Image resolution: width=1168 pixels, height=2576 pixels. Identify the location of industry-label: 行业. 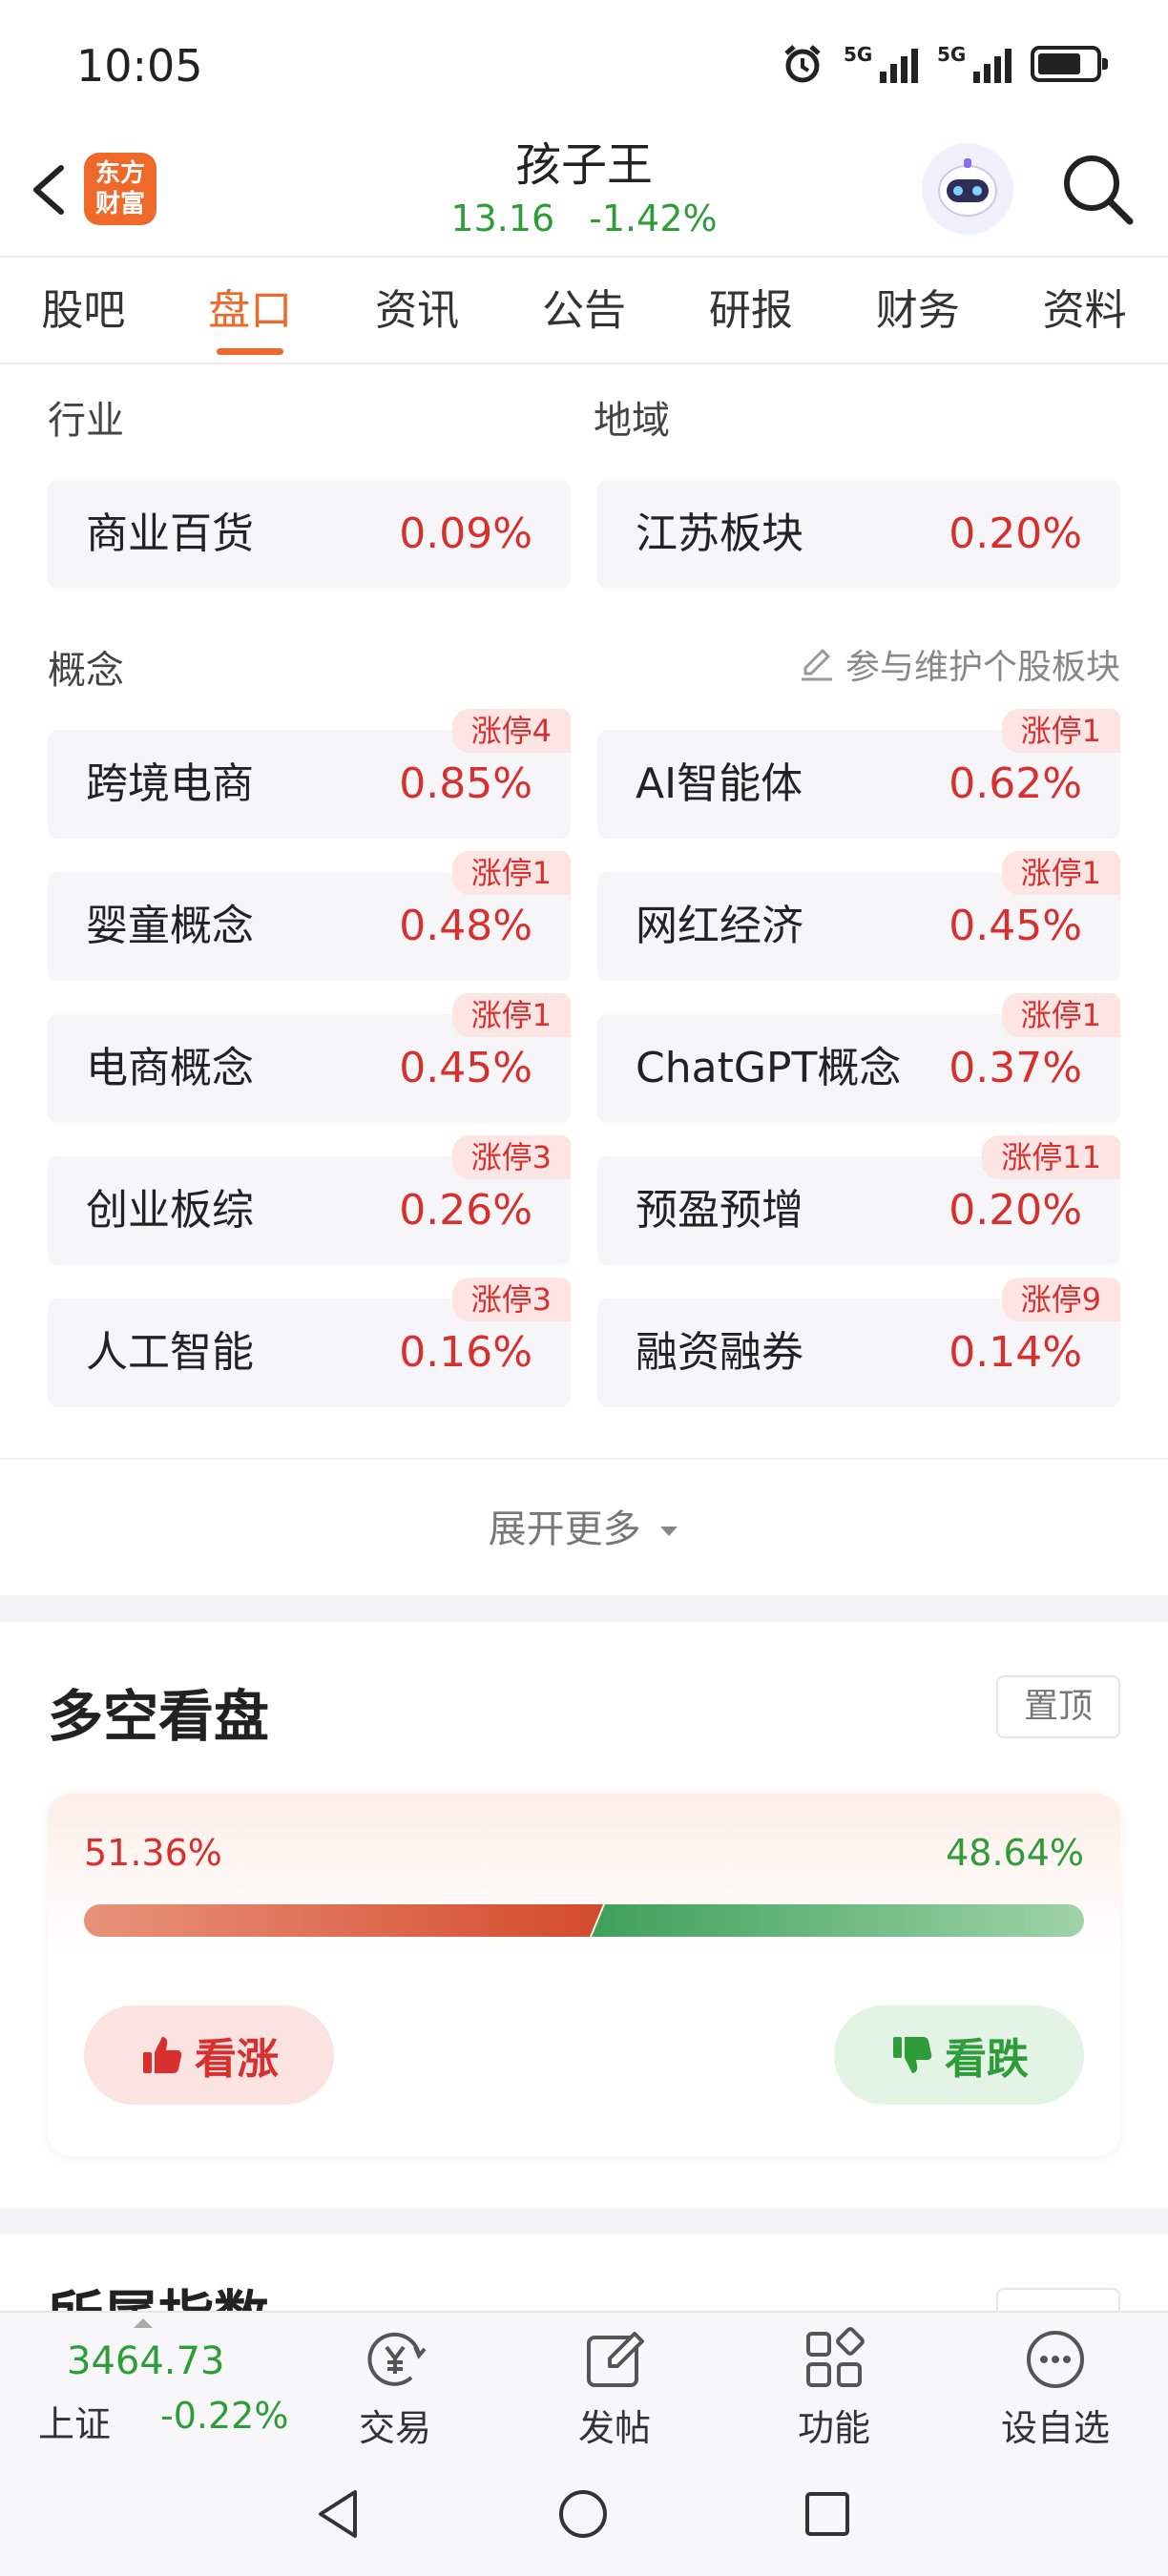
(86, 421).